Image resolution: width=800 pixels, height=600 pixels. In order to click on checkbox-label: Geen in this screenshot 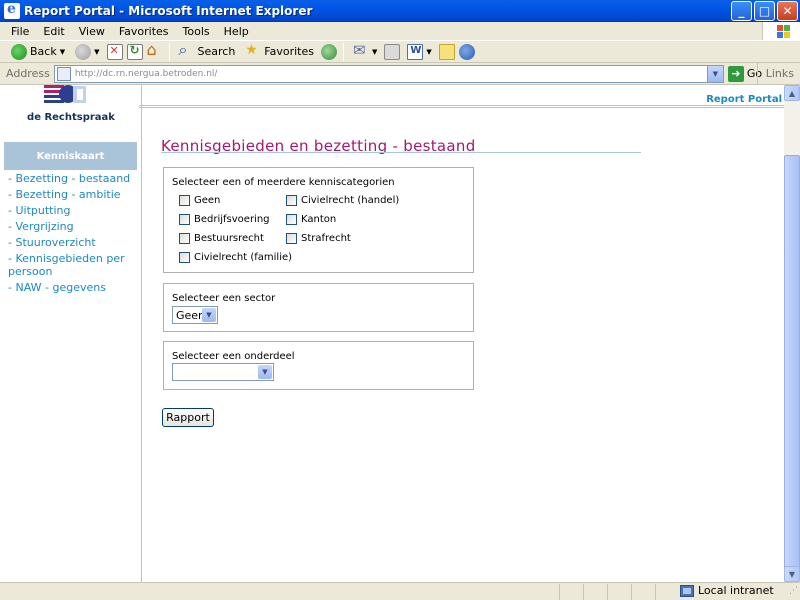, I will do `click(207, 200)`.